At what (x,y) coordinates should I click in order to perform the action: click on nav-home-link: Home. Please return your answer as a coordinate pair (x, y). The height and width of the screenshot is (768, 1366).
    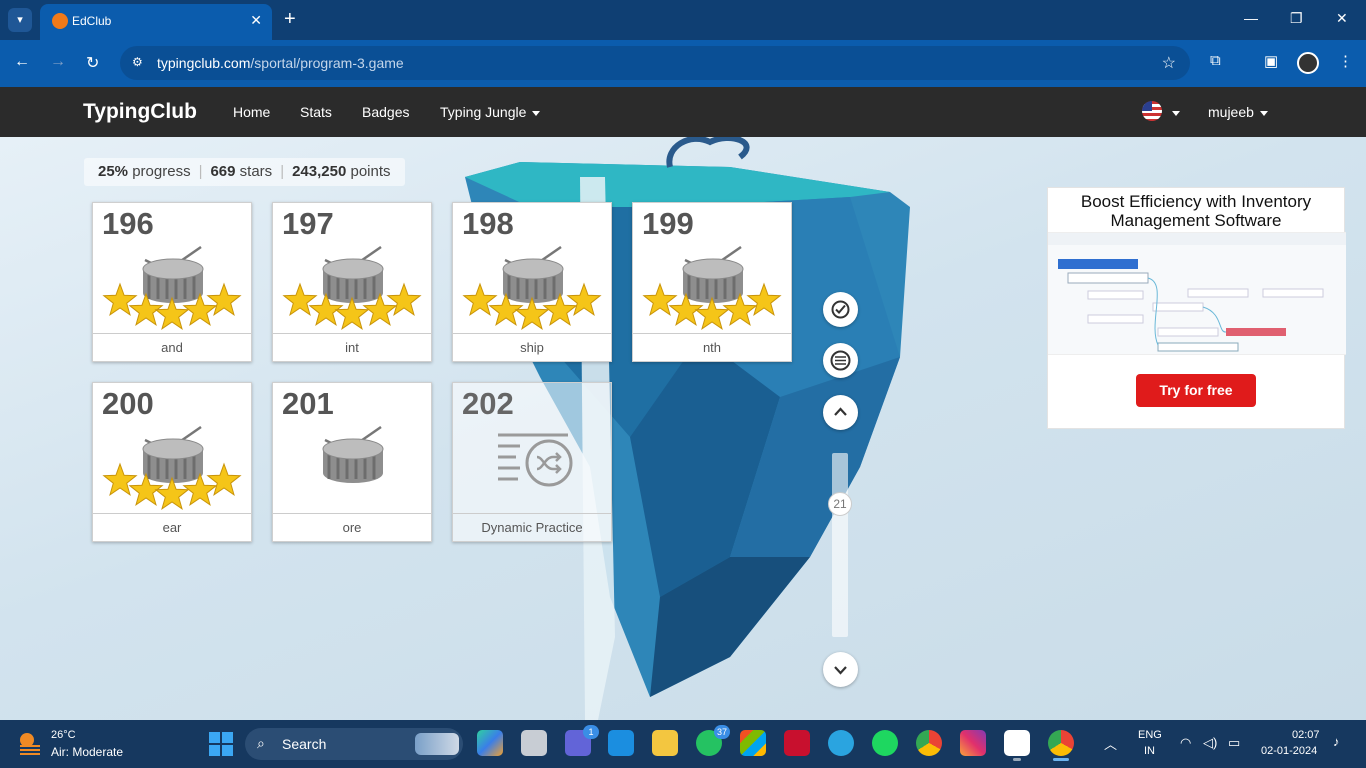
    Looking at the image, I should click on (251, 112).